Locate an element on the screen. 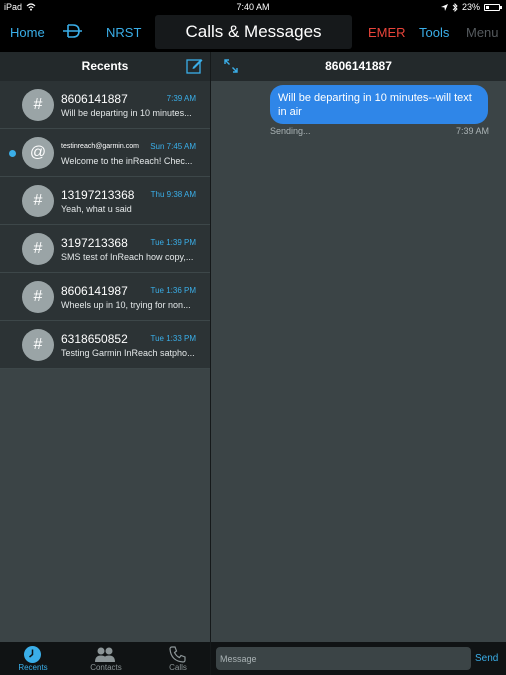 This screenshot has width=506, height=675. recent-item-time: Tue 1:39 PM is located at coordinates (173, 242).